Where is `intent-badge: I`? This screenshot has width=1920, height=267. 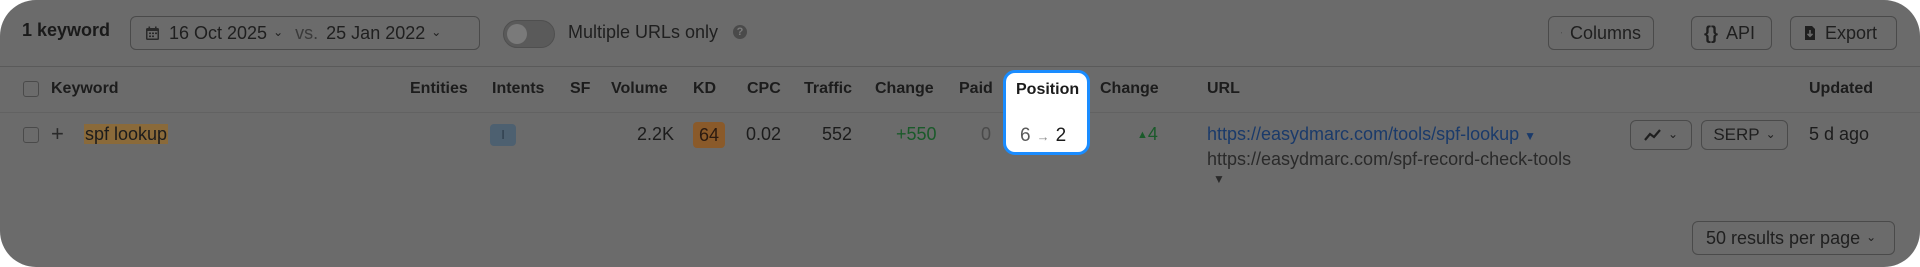 intent-badge: I is located at coordinates (503, 135).